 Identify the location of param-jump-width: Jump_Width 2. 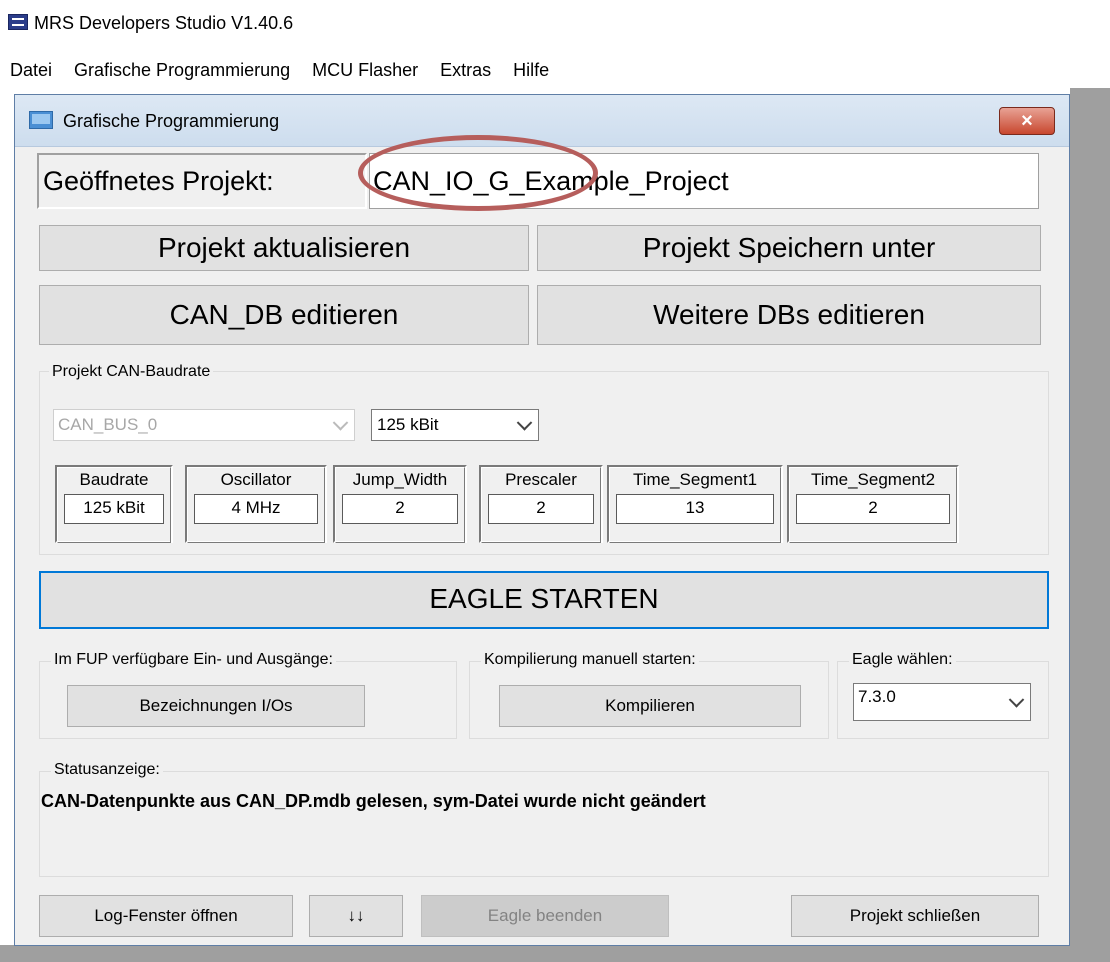
(400, 504).